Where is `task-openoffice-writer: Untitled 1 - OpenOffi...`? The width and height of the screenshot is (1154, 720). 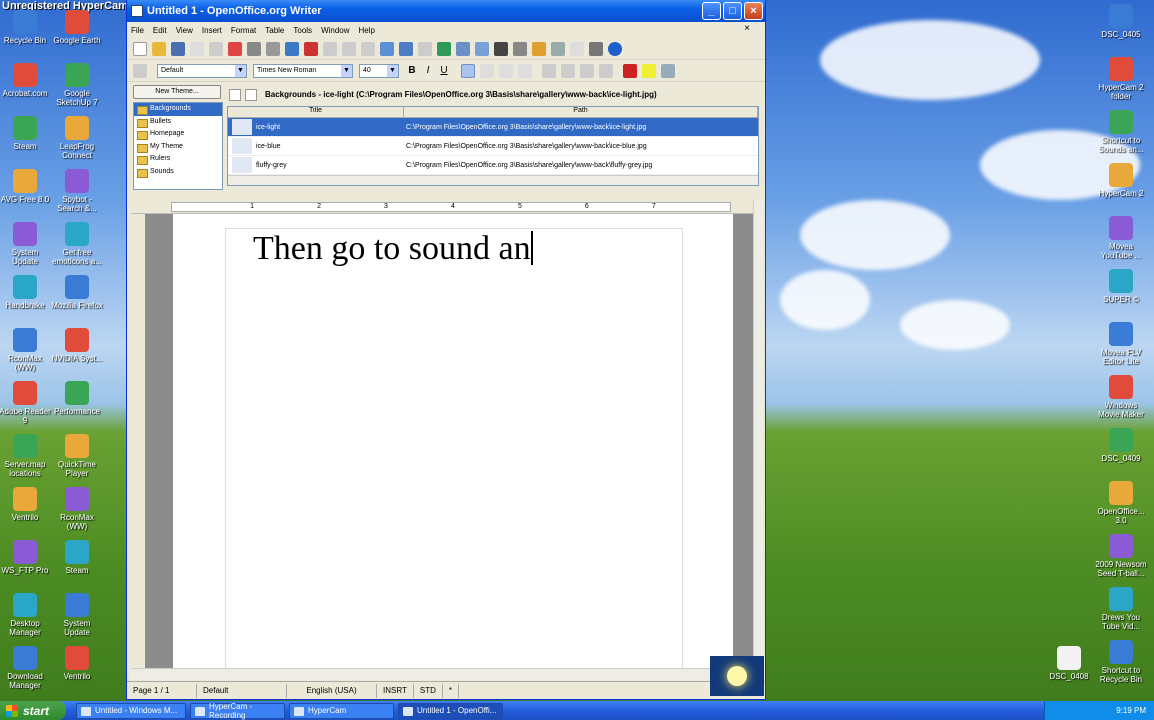
task-openoffice-writer: Untitled 1 - OpenOffi... is located at coordinates (450, 710).